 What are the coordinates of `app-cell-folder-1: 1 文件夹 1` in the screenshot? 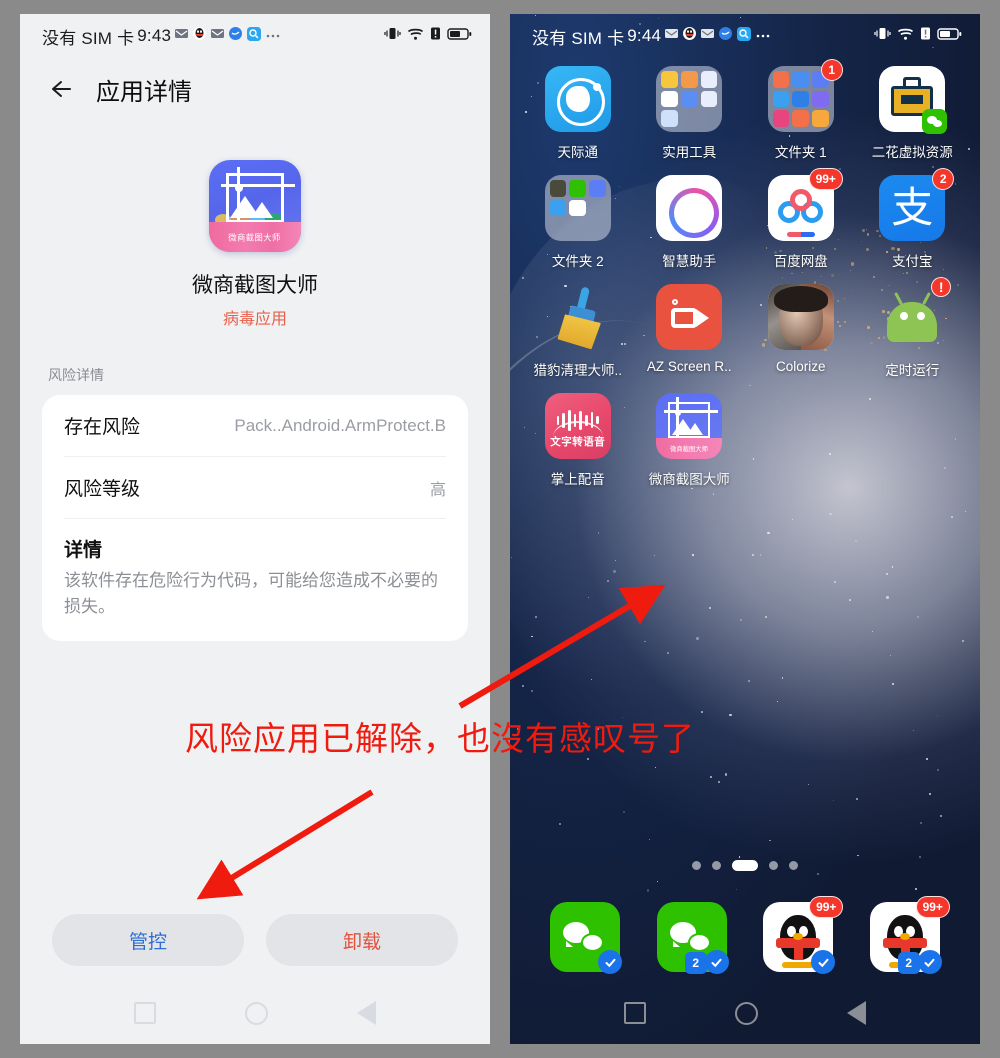 It's located at (801, 110).